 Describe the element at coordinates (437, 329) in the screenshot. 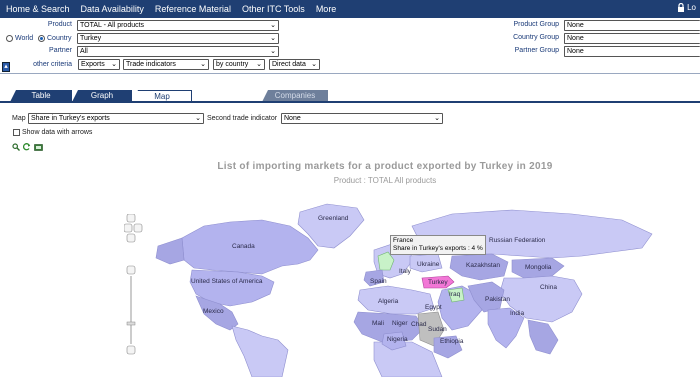

I see `label-sudan: Sudan` at that location.